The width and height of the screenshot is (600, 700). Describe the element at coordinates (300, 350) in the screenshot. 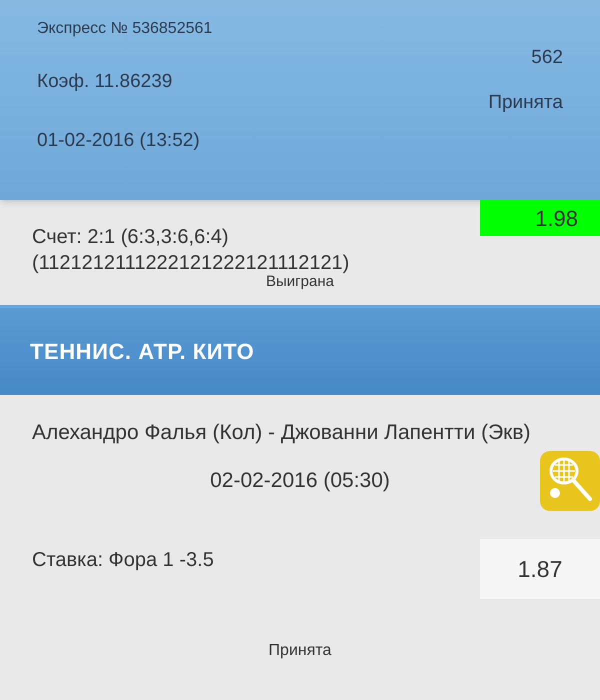

I see `section-header: ТЕННИС. АТР. КИТО` at that location.